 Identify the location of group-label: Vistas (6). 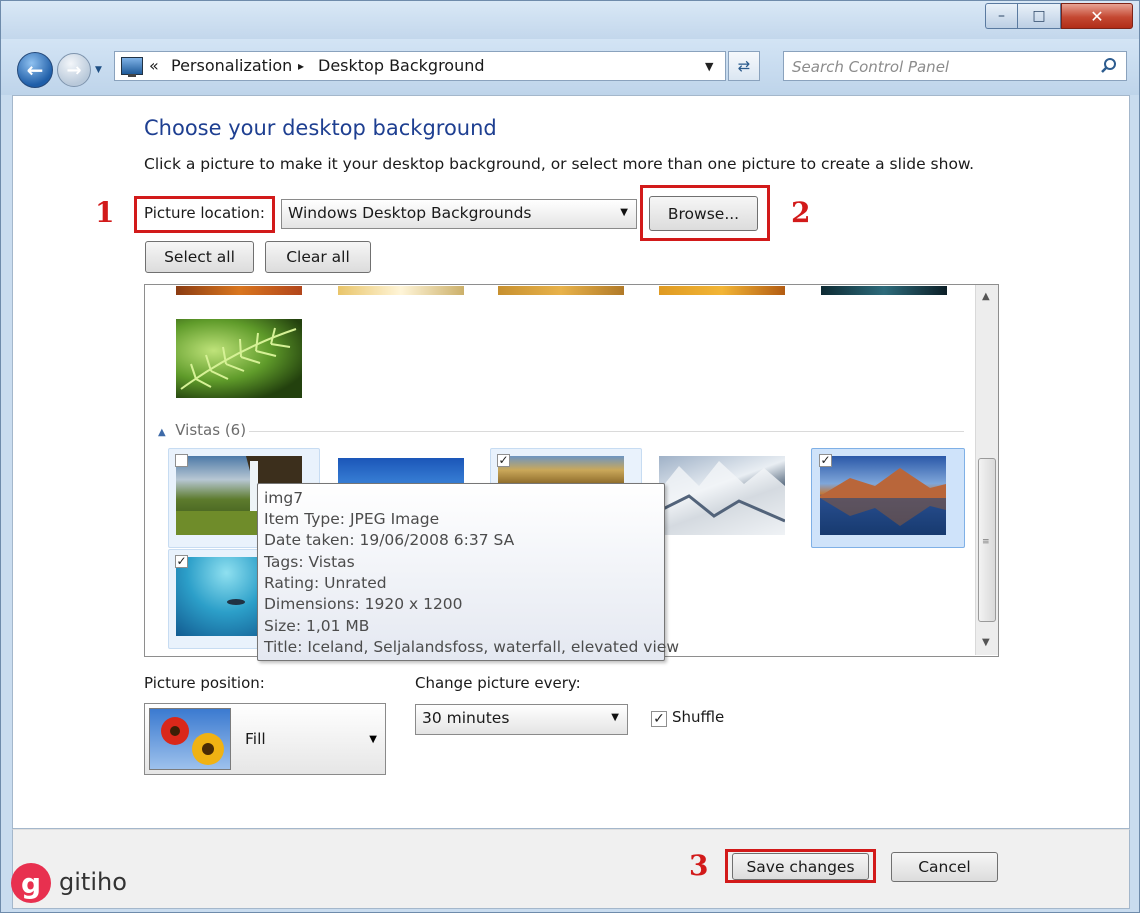
(211, 430).